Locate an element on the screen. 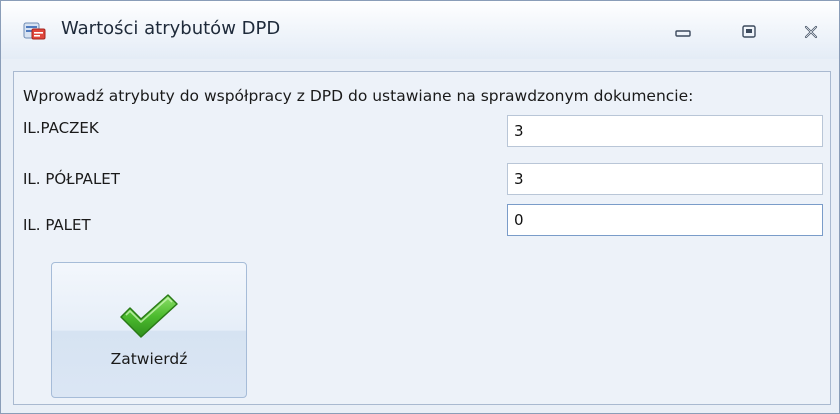 The width and height of the screenshot is (840, 414). window-title: Wartości atrybutów DPD is located at coordinates (171, 28).